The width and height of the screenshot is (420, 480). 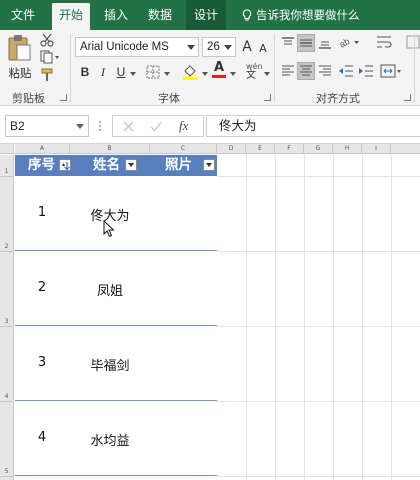 I want to click on format-painter-icon, so click(x=47, y=75).